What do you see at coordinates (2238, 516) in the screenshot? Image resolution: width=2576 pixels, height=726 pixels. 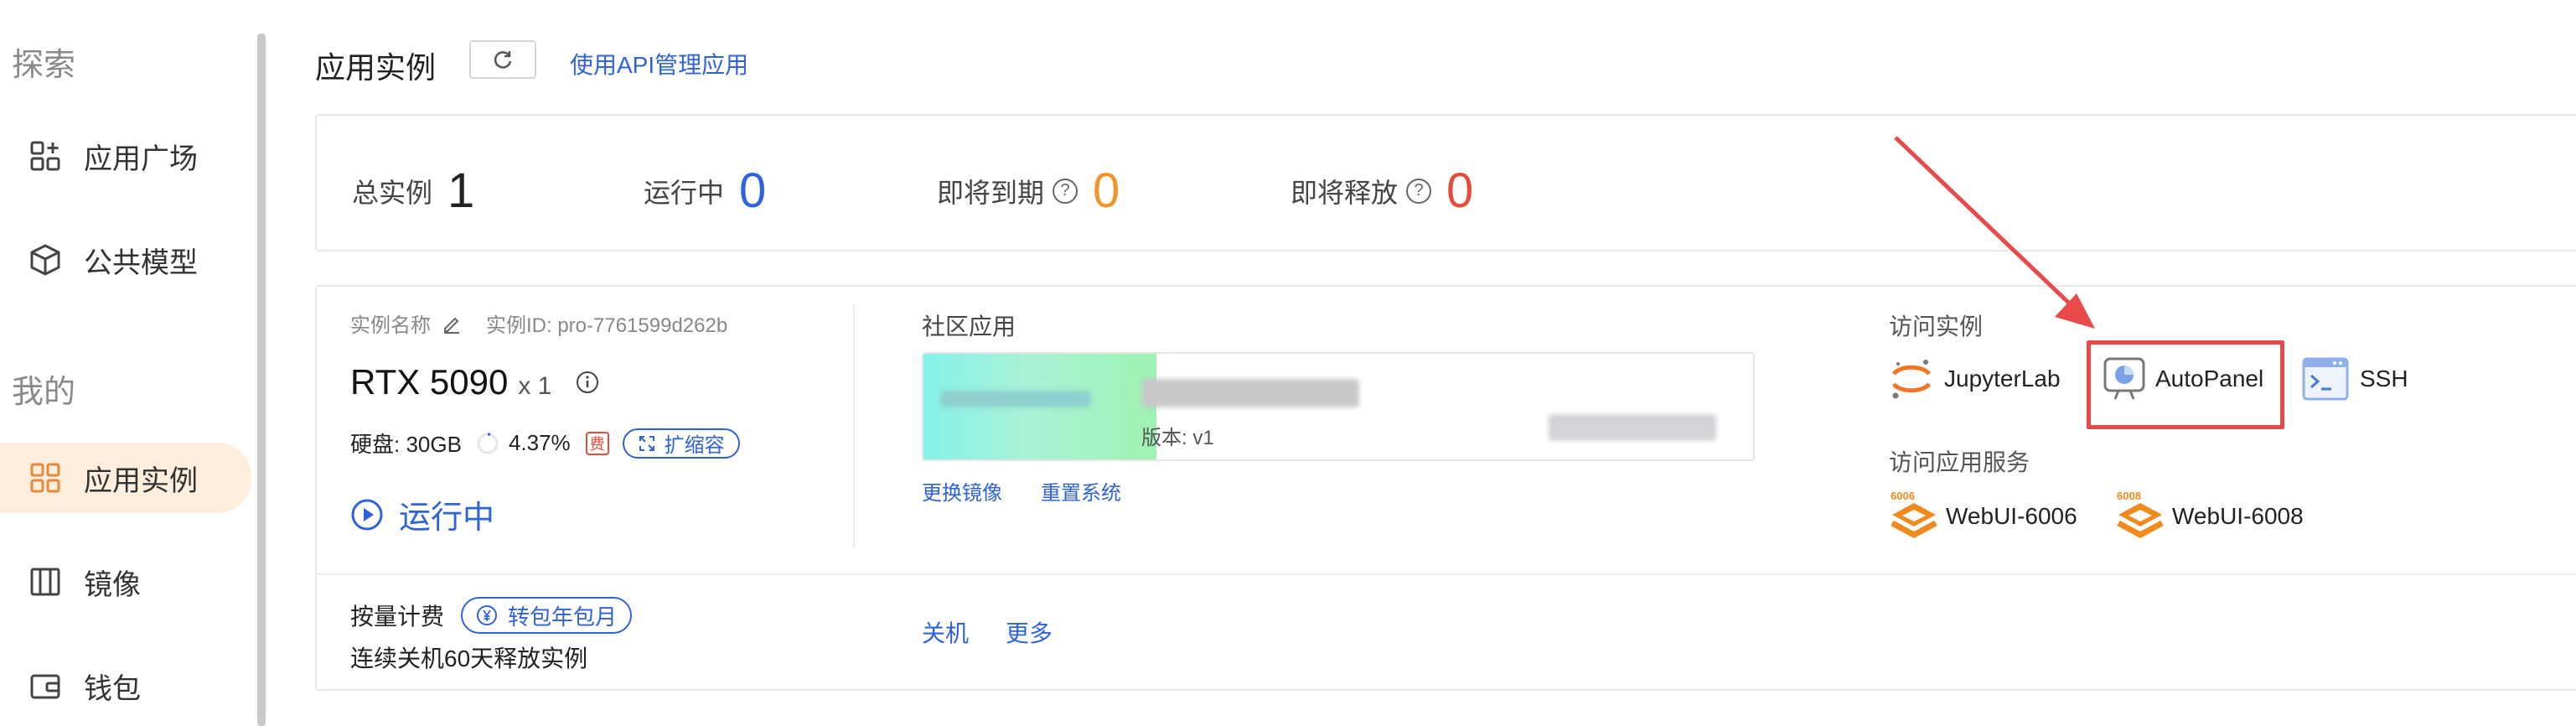 I see `access-label: WebUI-6008` at bounding box center [2238, 516].